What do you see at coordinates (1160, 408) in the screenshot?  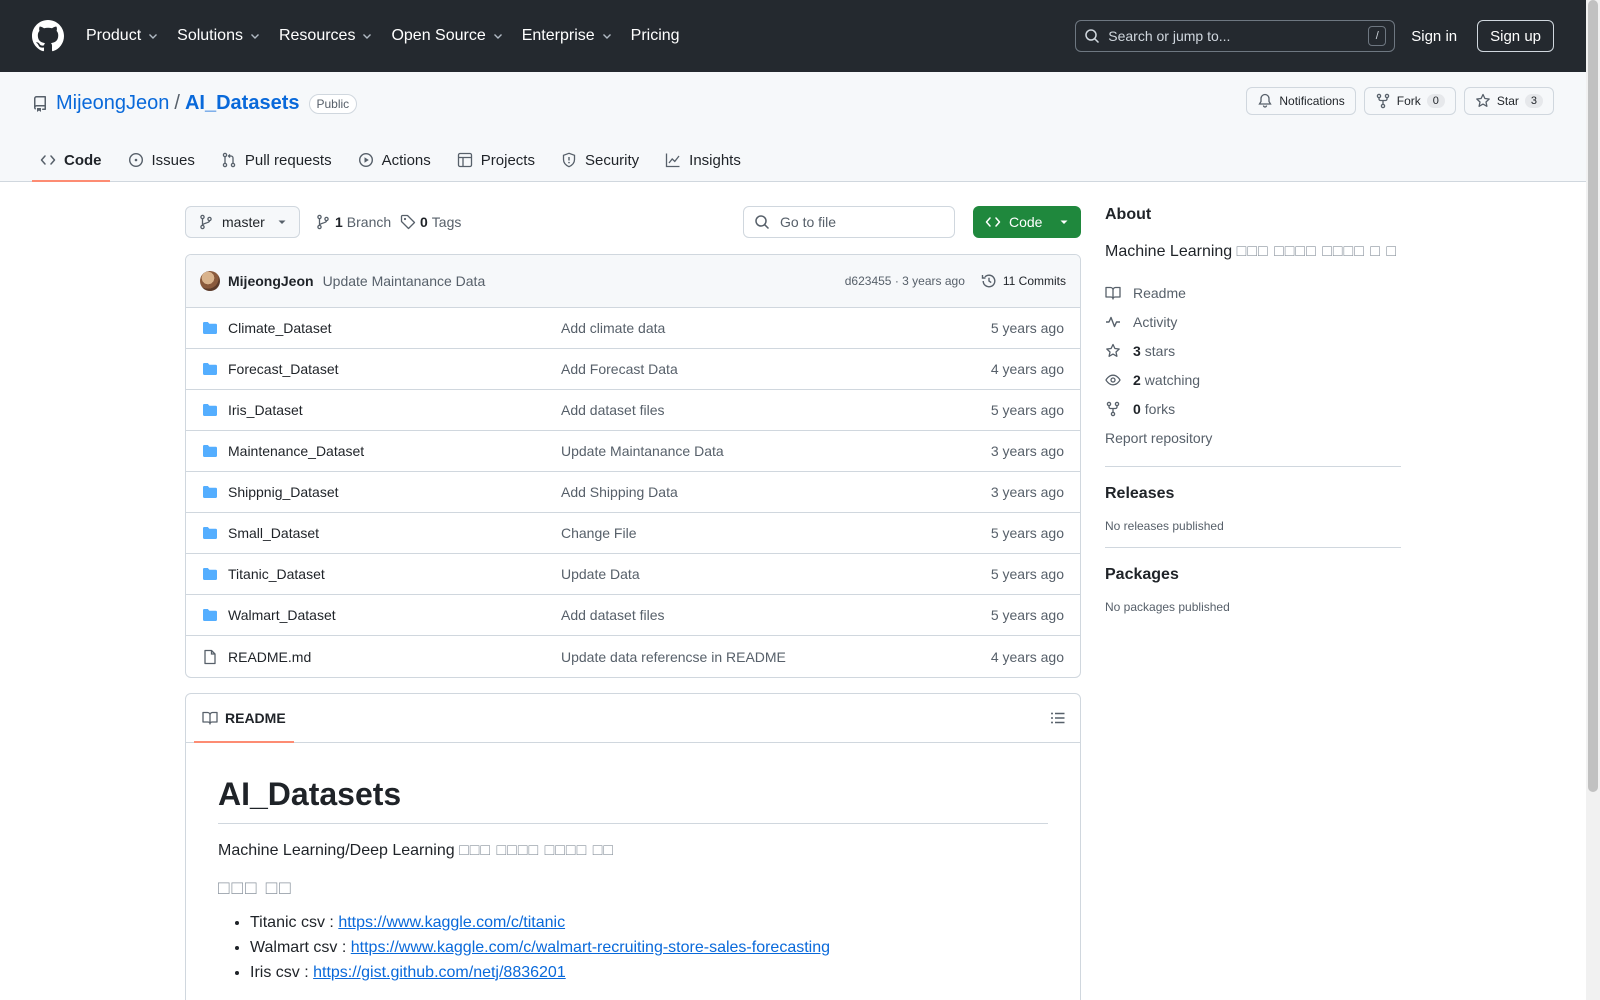 I see `forks-label: forks` at bounding box center [1160, 408].